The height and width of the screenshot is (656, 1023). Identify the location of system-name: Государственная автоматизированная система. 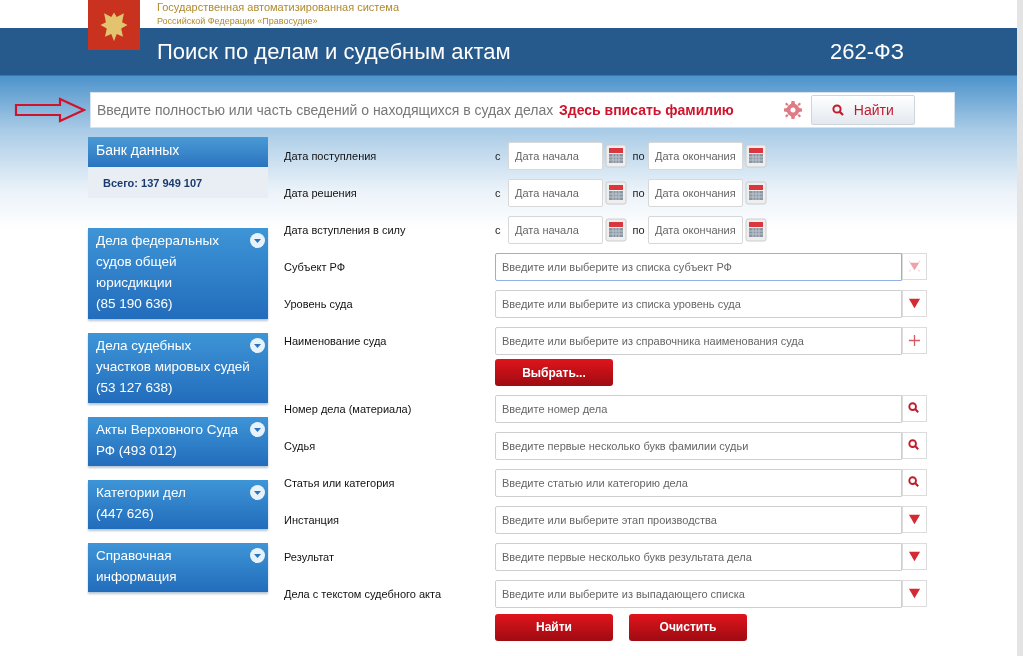
(278, 7).